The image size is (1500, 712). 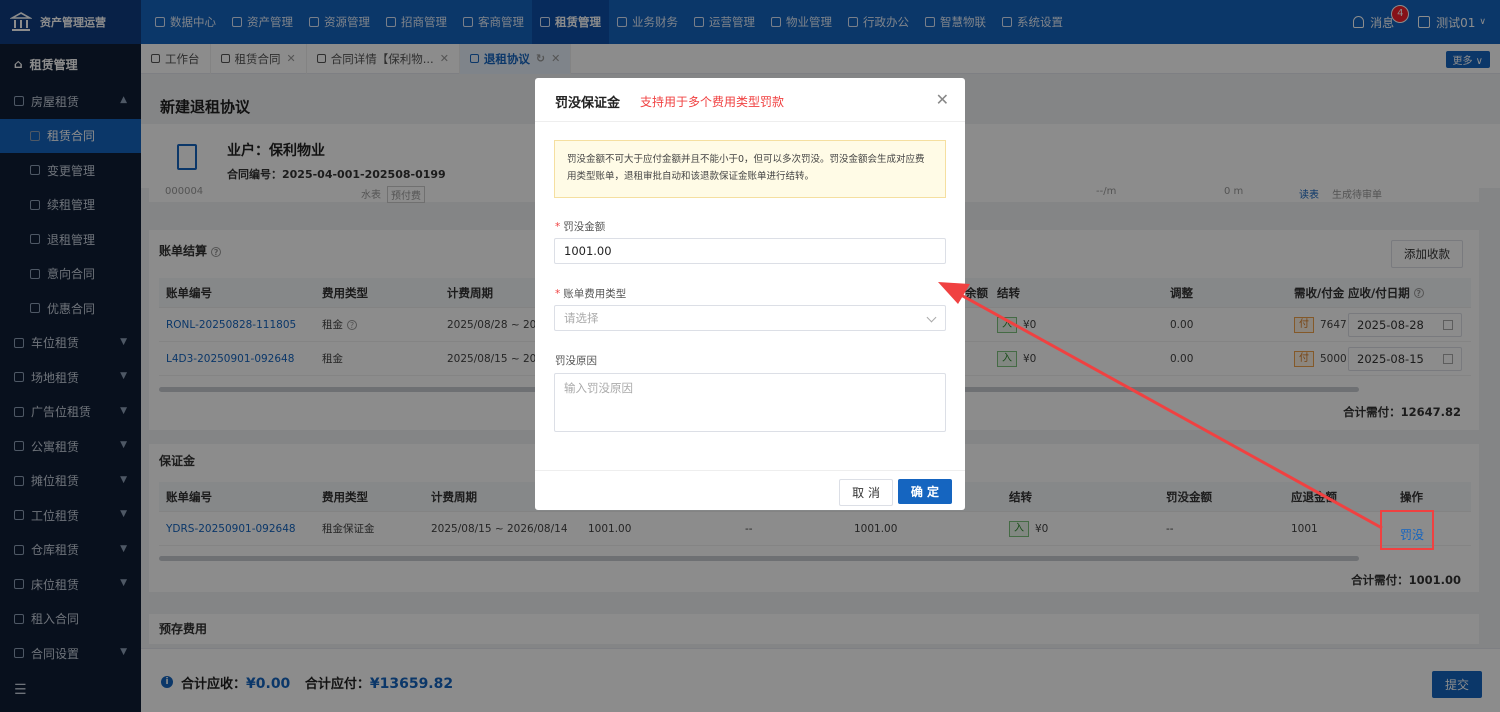 I want to click on modal-subtitle: 支持用于多个费用类型罚款, so click(x=712, y=102).